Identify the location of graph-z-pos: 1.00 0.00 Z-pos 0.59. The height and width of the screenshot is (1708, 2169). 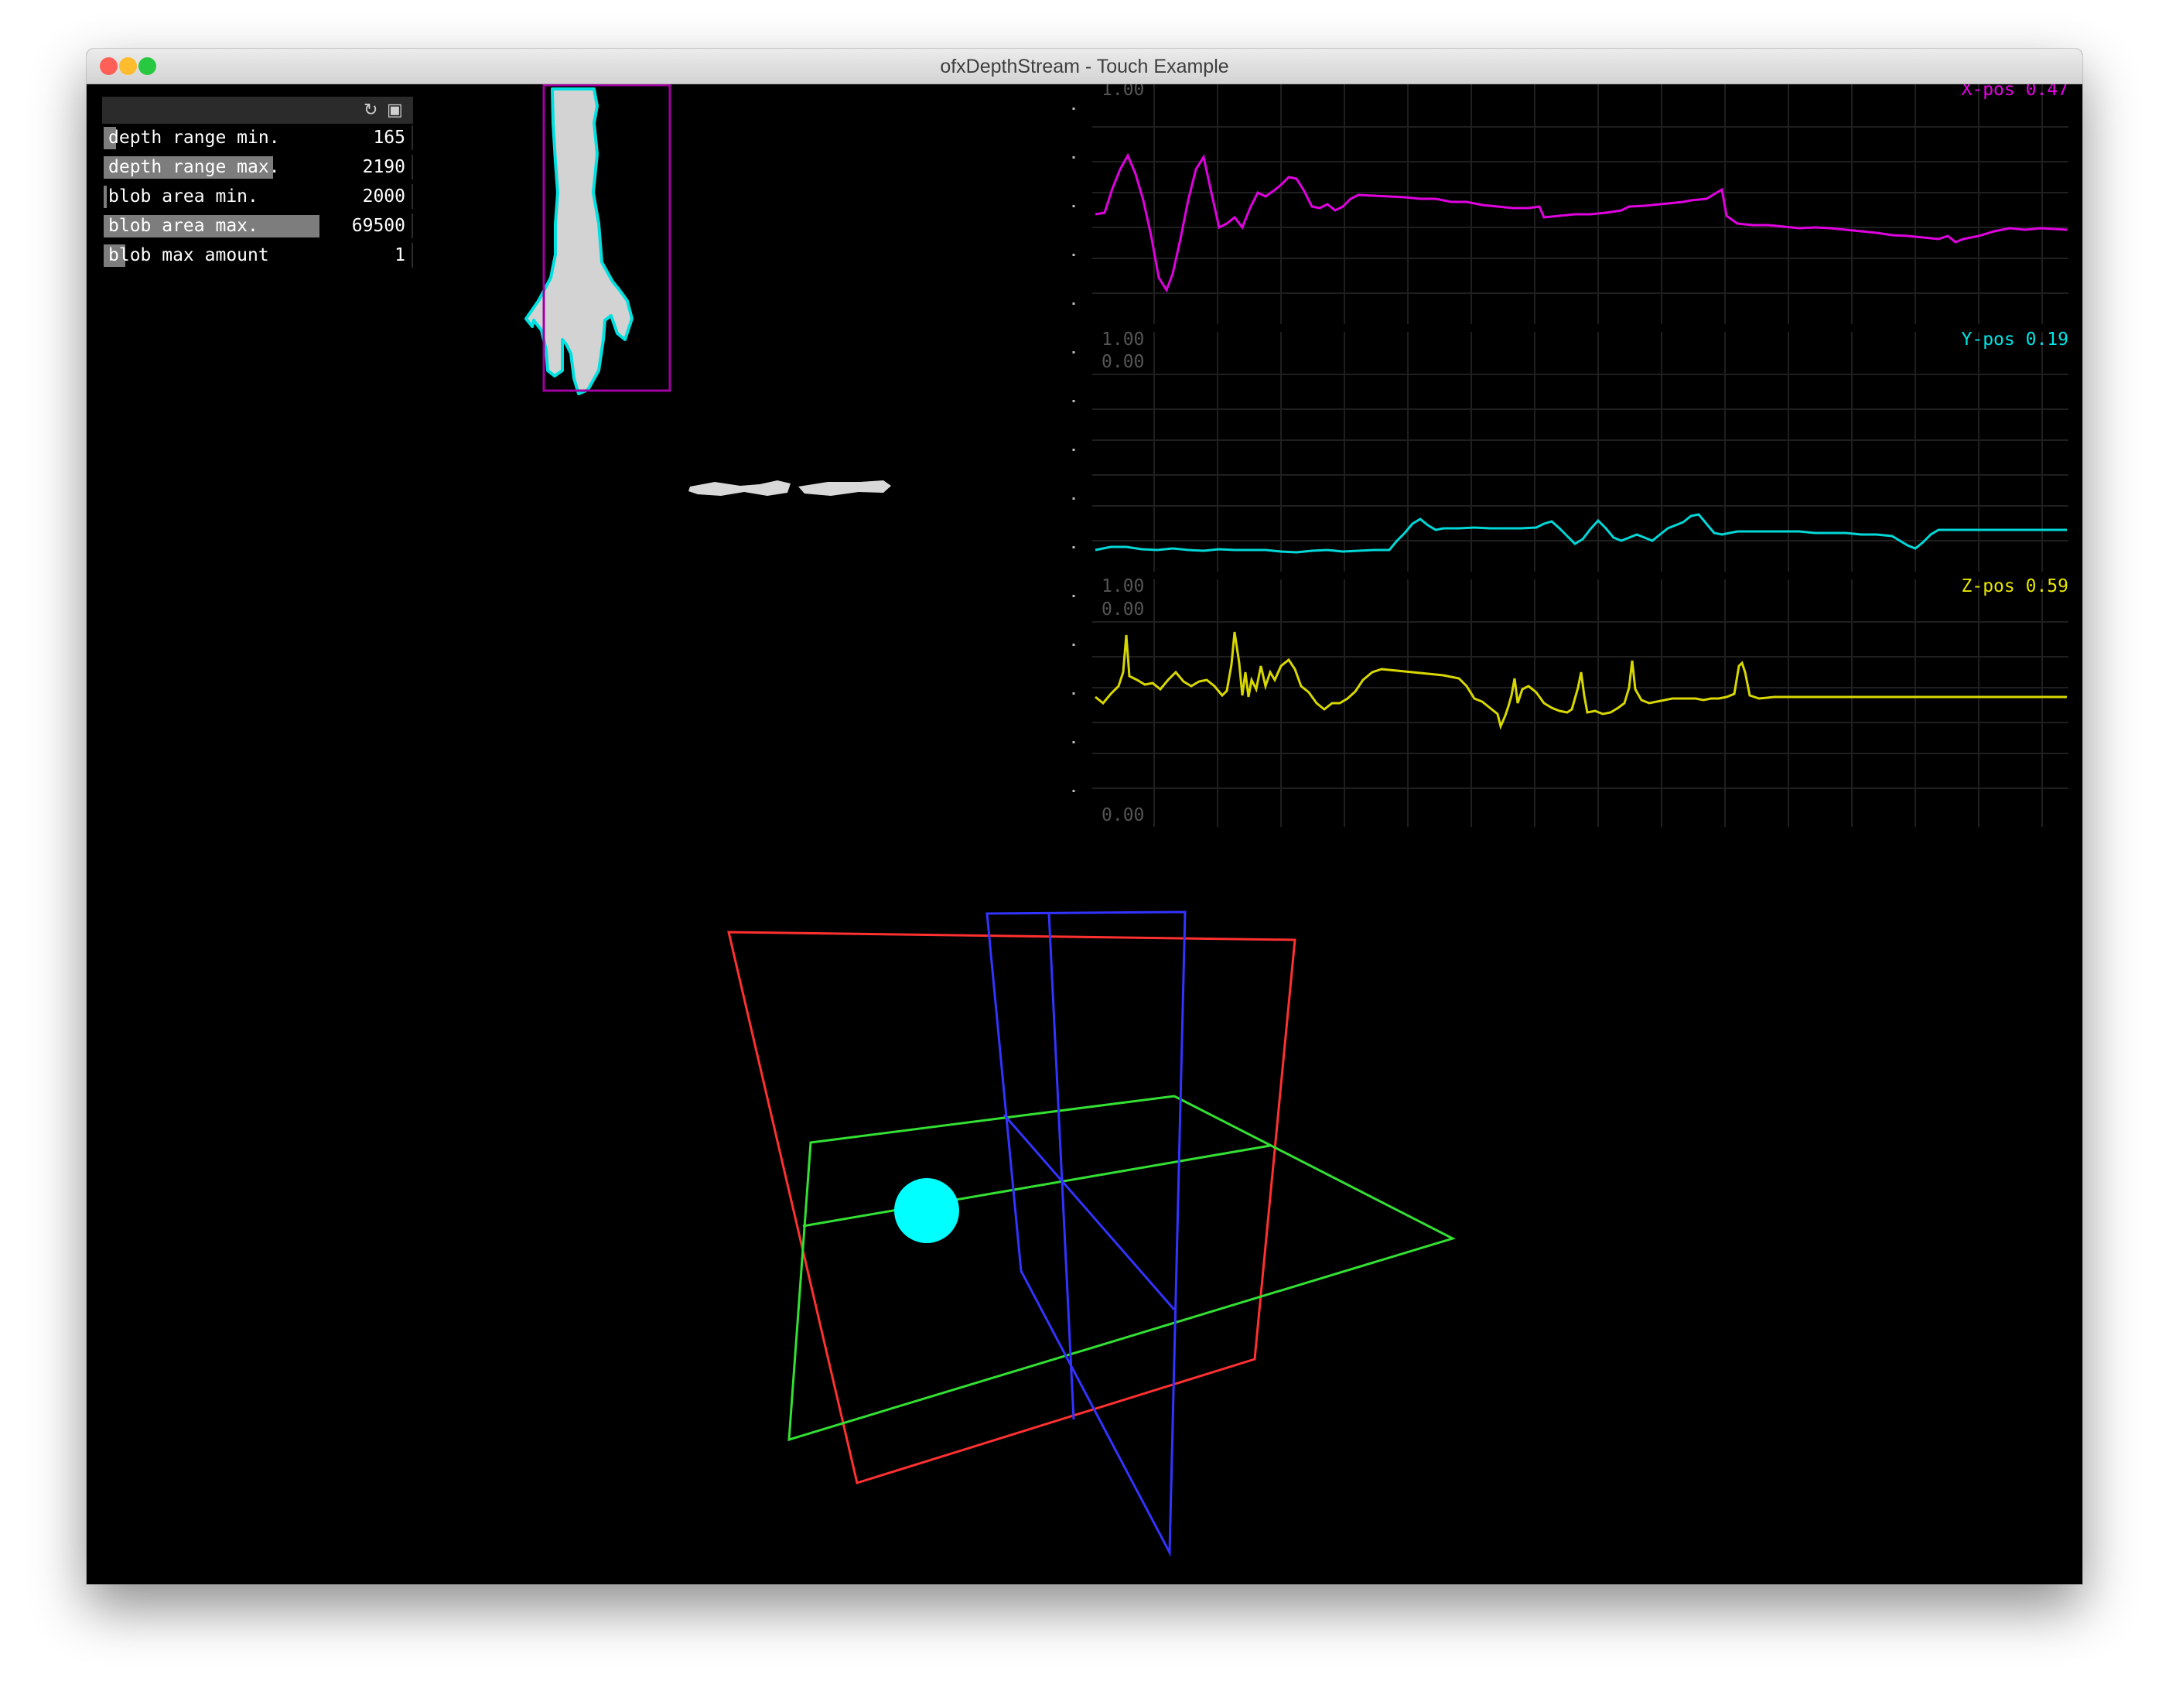
(1580, 701).